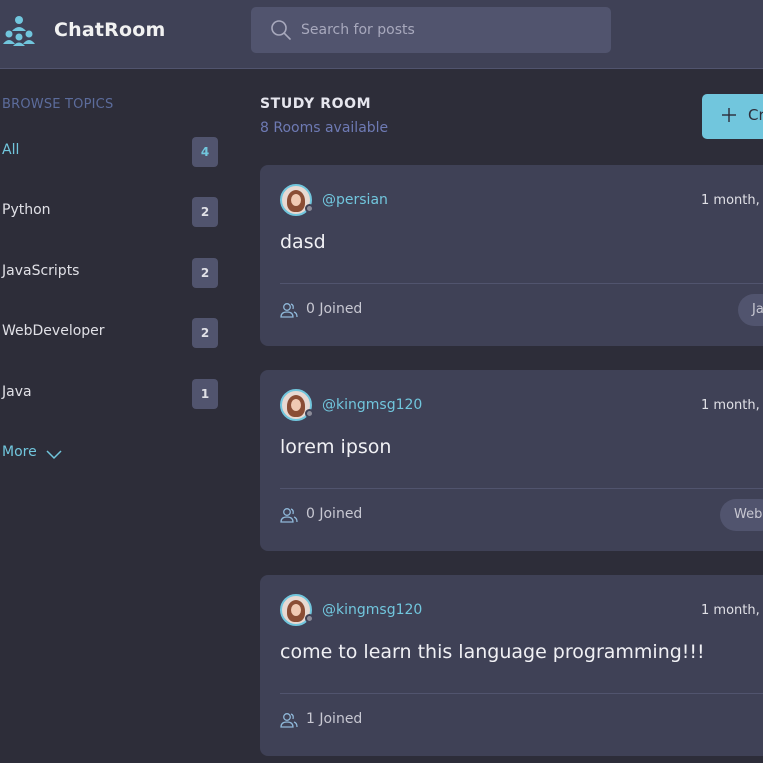 Image resolution: width=763 pixels, height=763 pixels. I want to click on search-input, so click(451, 30).